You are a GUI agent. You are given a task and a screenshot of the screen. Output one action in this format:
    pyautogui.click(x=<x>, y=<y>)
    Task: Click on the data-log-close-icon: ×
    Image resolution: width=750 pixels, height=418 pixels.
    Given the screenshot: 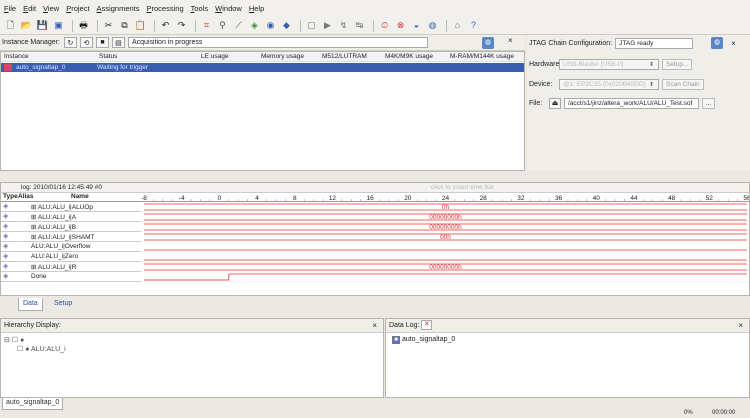 What is the action you would take?
    pyautogui.click(x=740, y=326)
    